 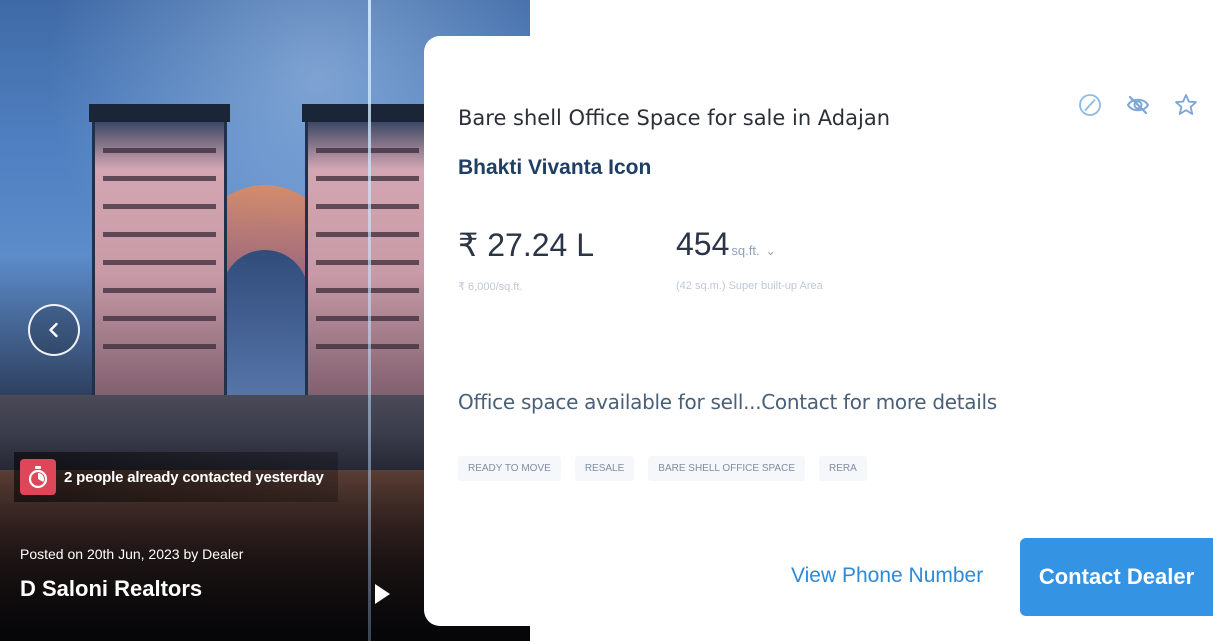 I want to click on timer-icon, so click(x=38, y=477).